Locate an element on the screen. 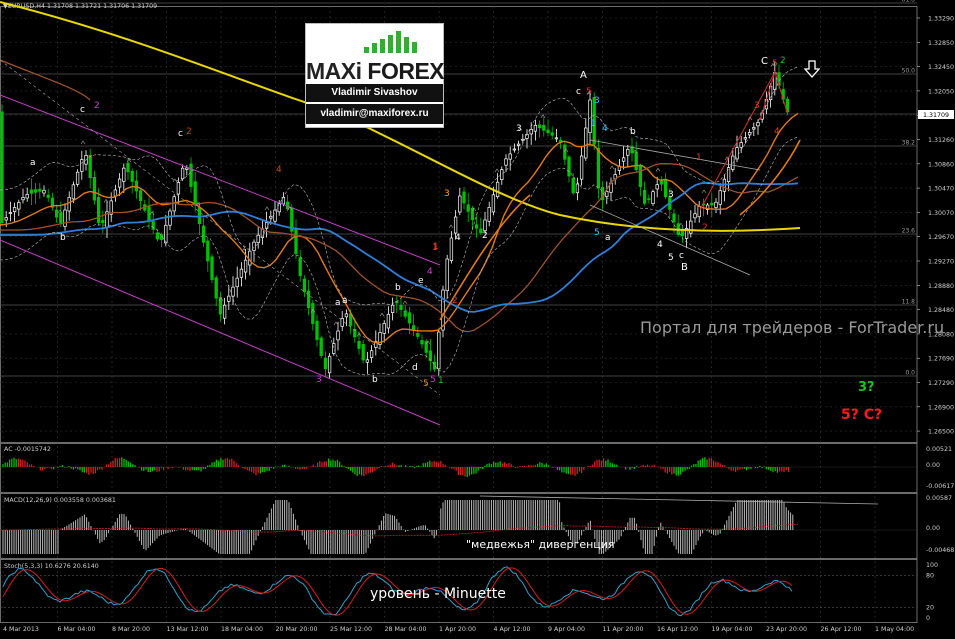 Image resolution: width=955 pixels, height=639 pixels. date-label: 16 Apr 12:00 is located at coordinates (677, 629).